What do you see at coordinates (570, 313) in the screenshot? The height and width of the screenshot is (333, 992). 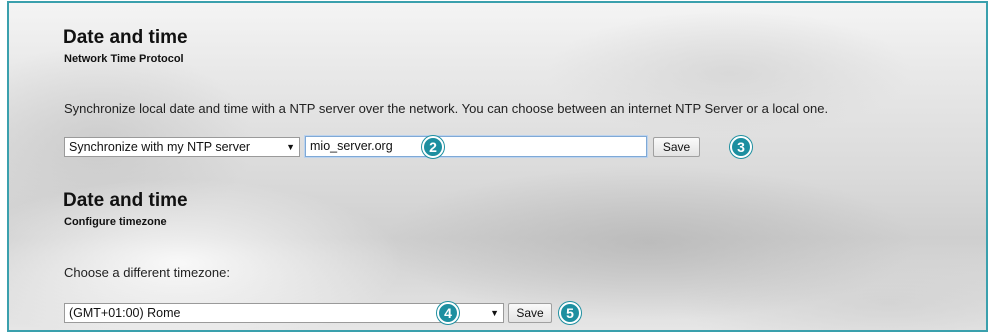 I see `callout-badge-5: 5` at bounding box center [570, 313].